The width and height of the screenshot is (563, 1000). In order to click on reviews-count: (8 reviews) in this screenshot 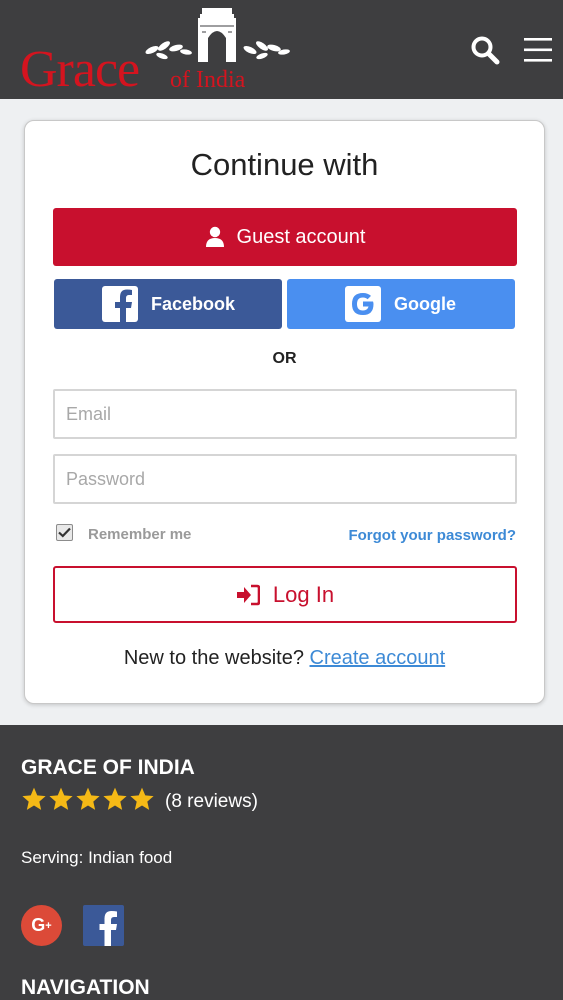, I will do `click(211, 802)`.